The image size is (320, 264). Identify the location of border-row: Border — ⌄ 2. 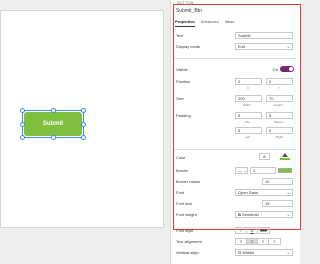
(235, 171).